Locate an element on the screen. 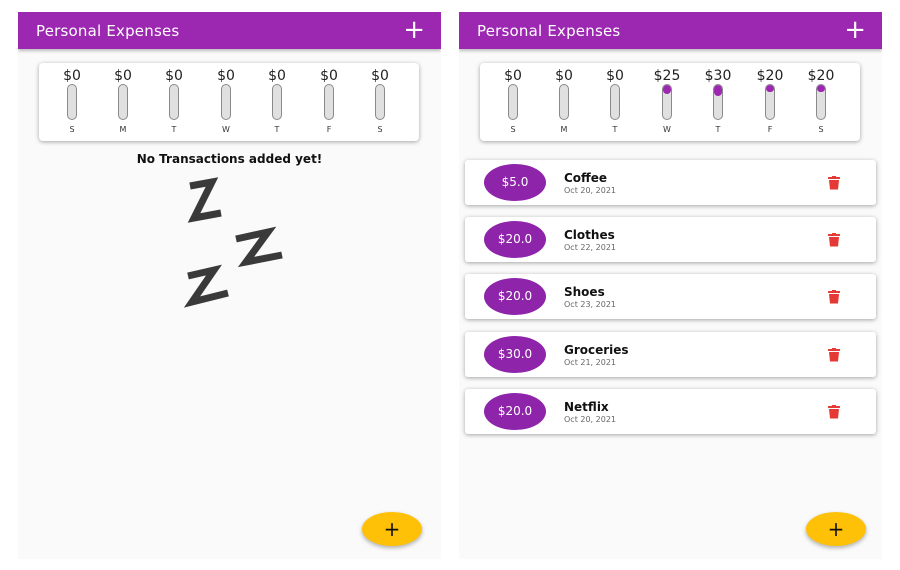 The height and width of the screenshot is (570, 900). transaction-title: Coffee is located at coordinates (586, 178).